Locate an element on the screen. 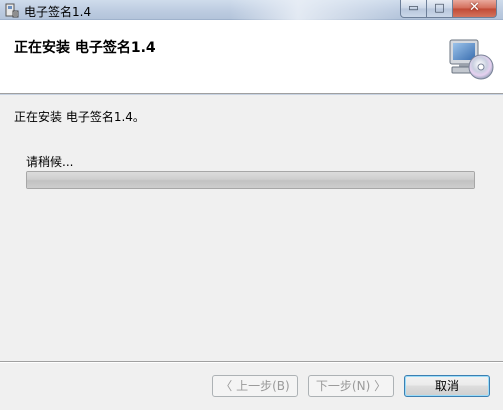  title-bar-glow is located at coordinates (315, 10).